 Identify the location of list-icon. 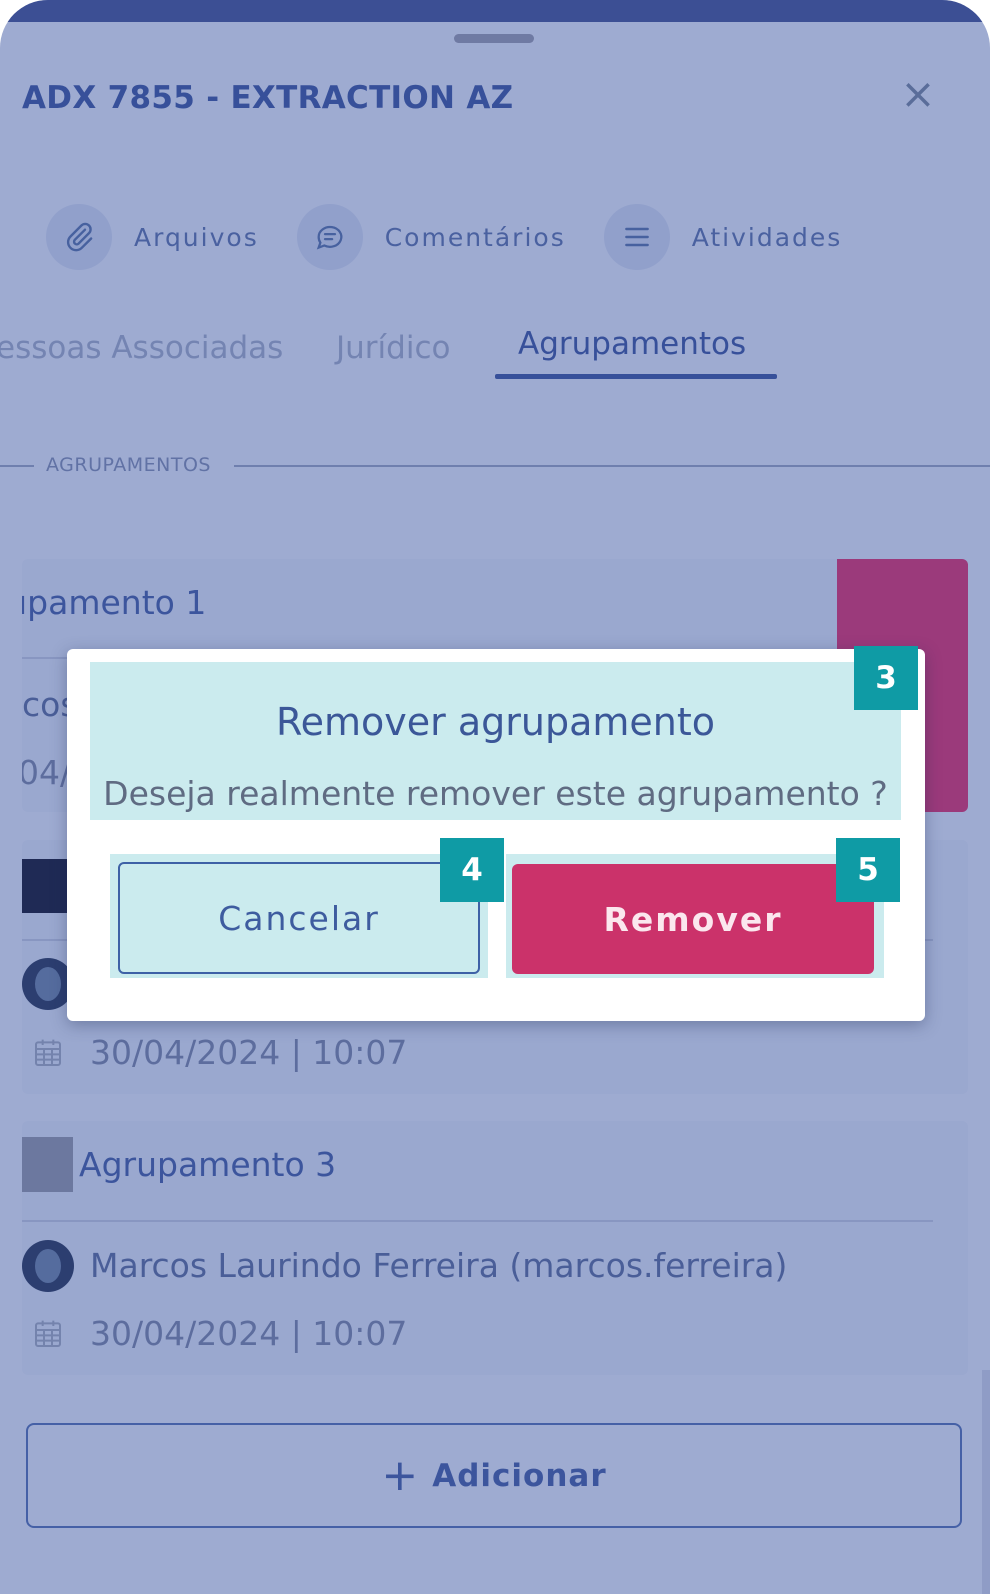
(636, 237).